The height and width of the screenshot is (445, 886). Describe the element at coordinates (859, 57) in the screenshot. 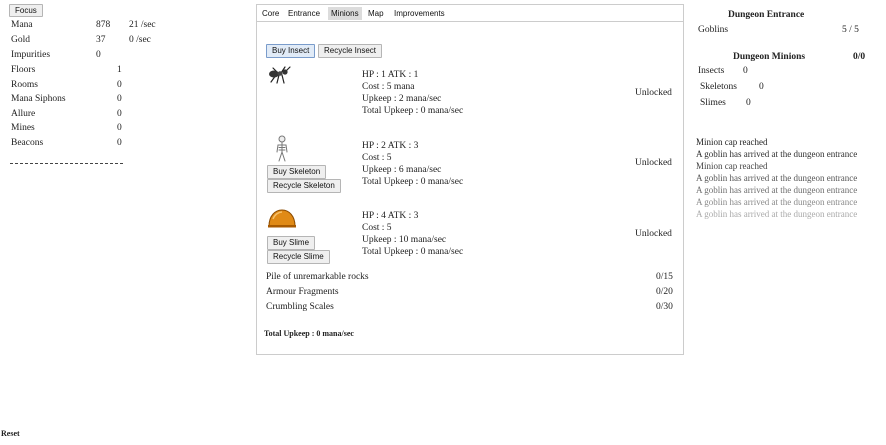

I see `dungeon-minions-total: 0/0` at that location.